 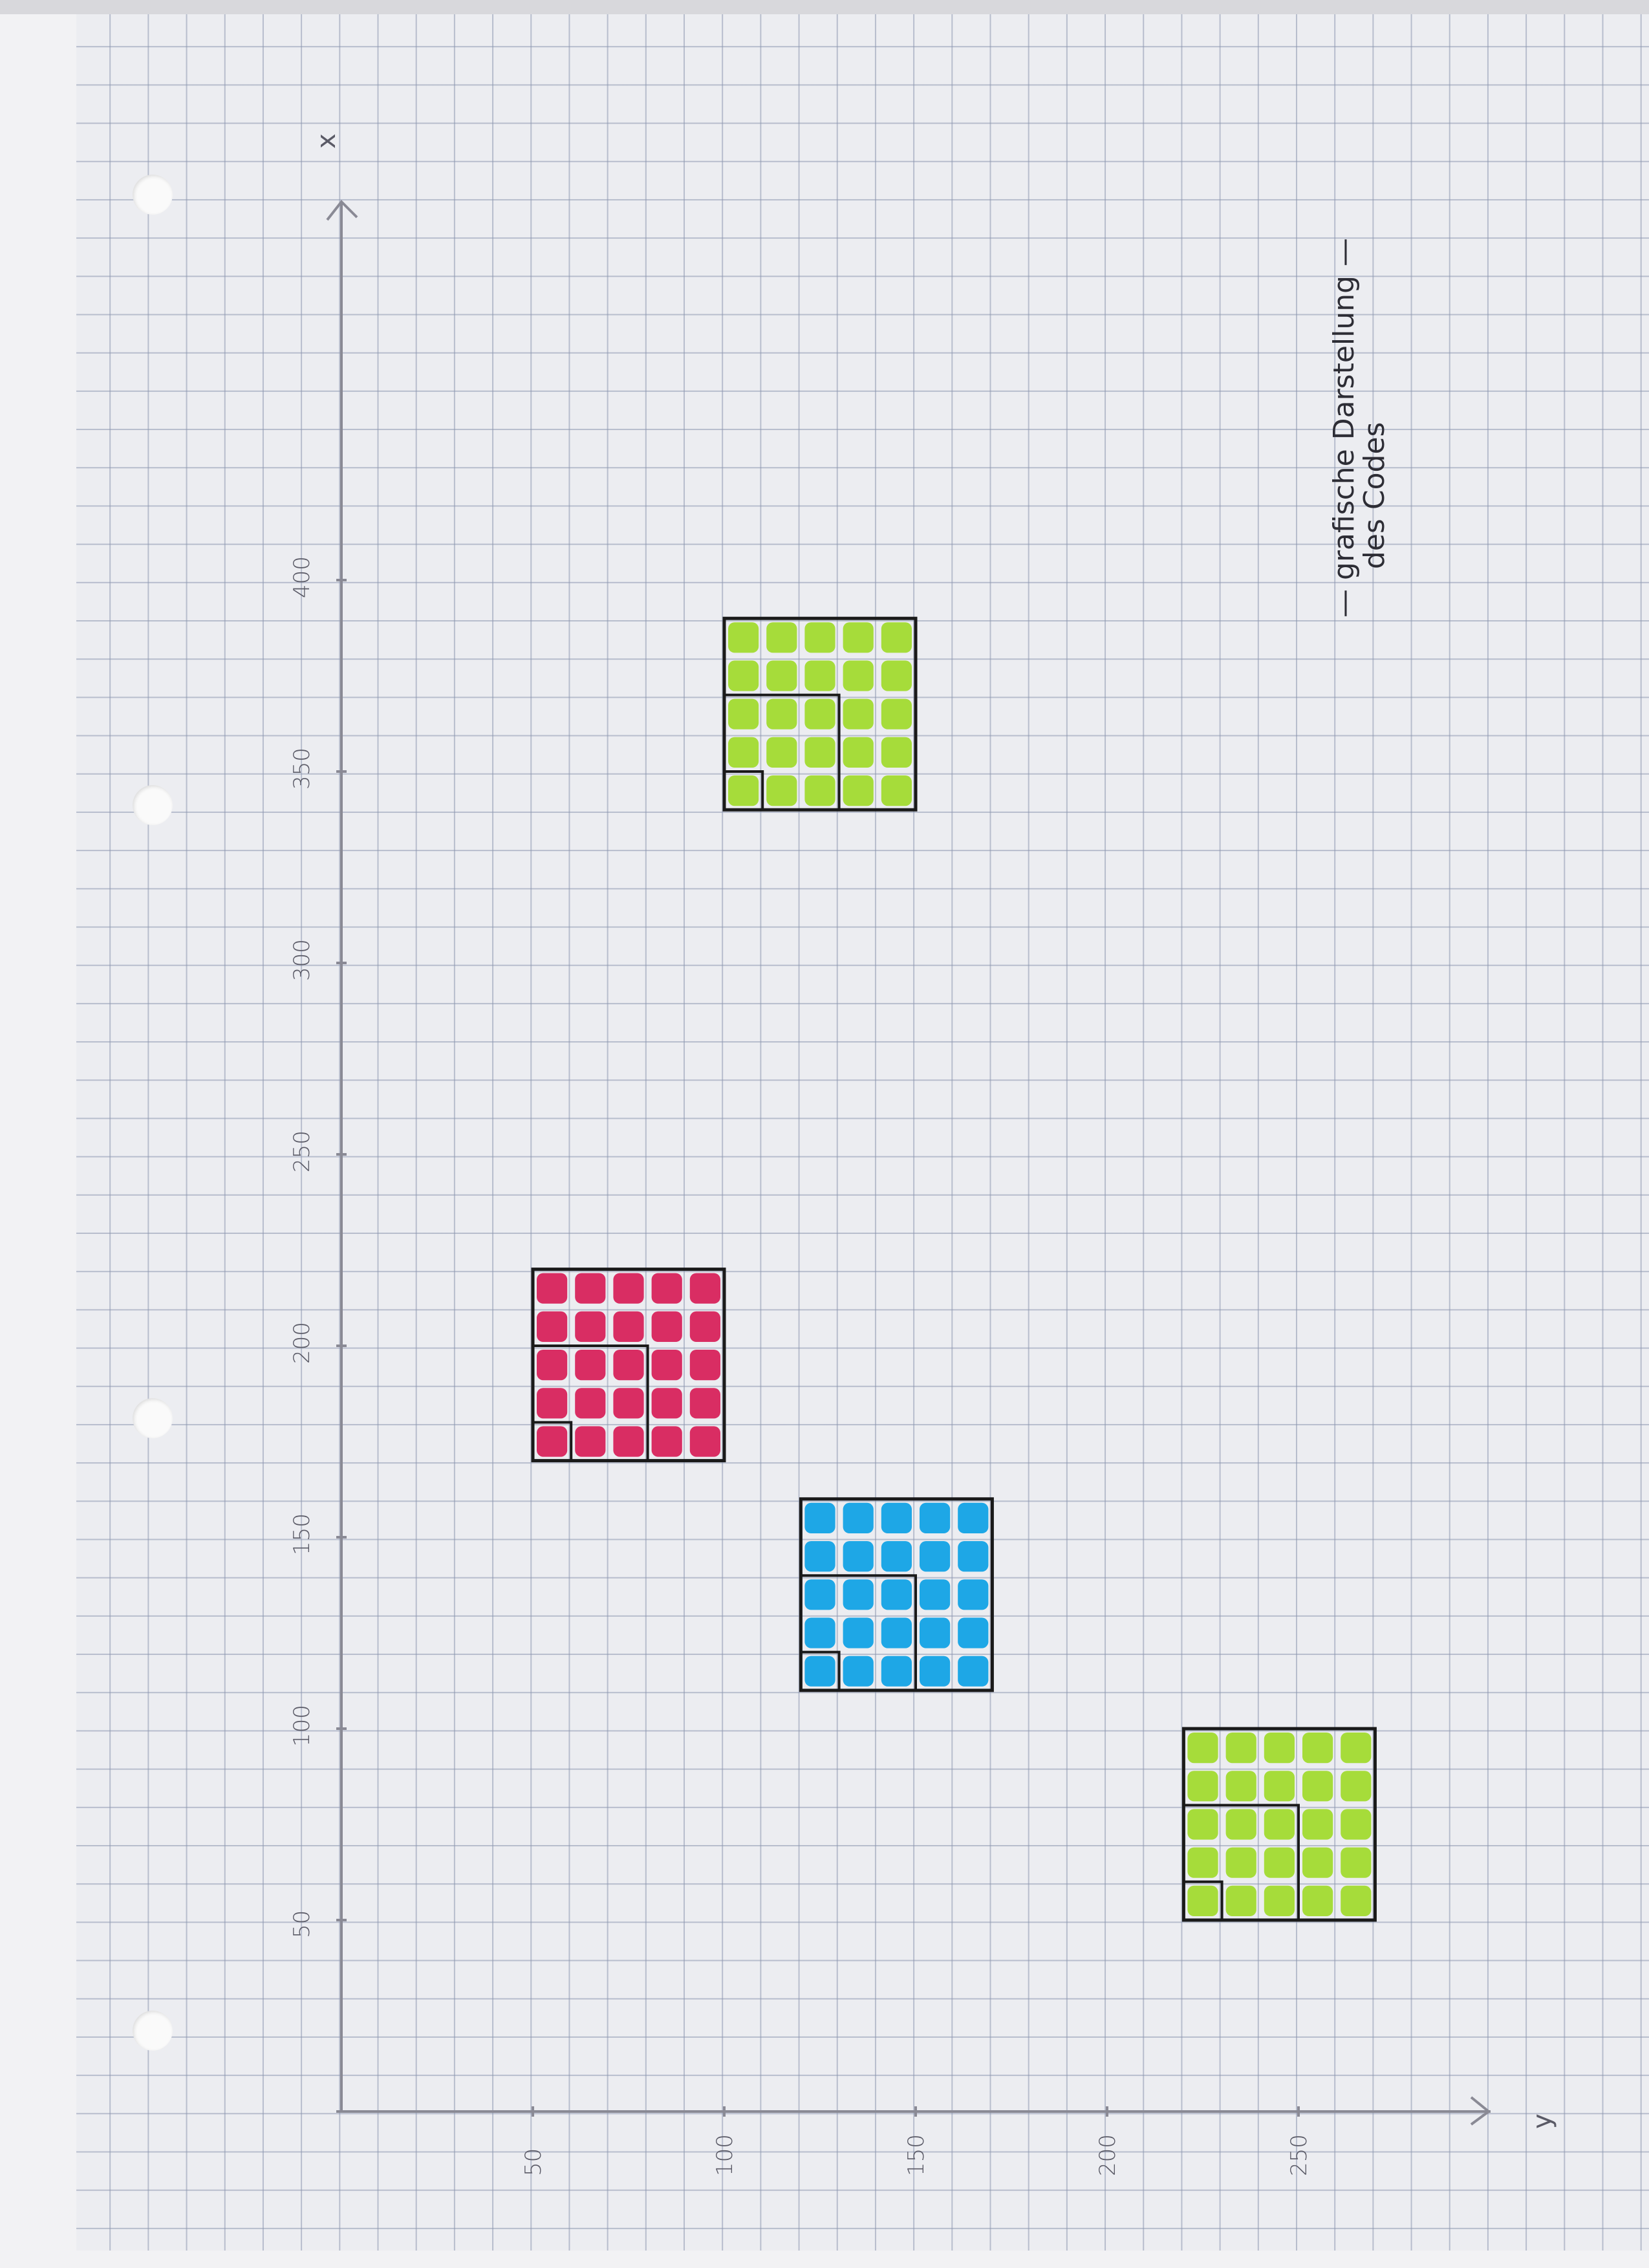 I want to click on y-tick-label: 100, so click(x=725, y=2155).